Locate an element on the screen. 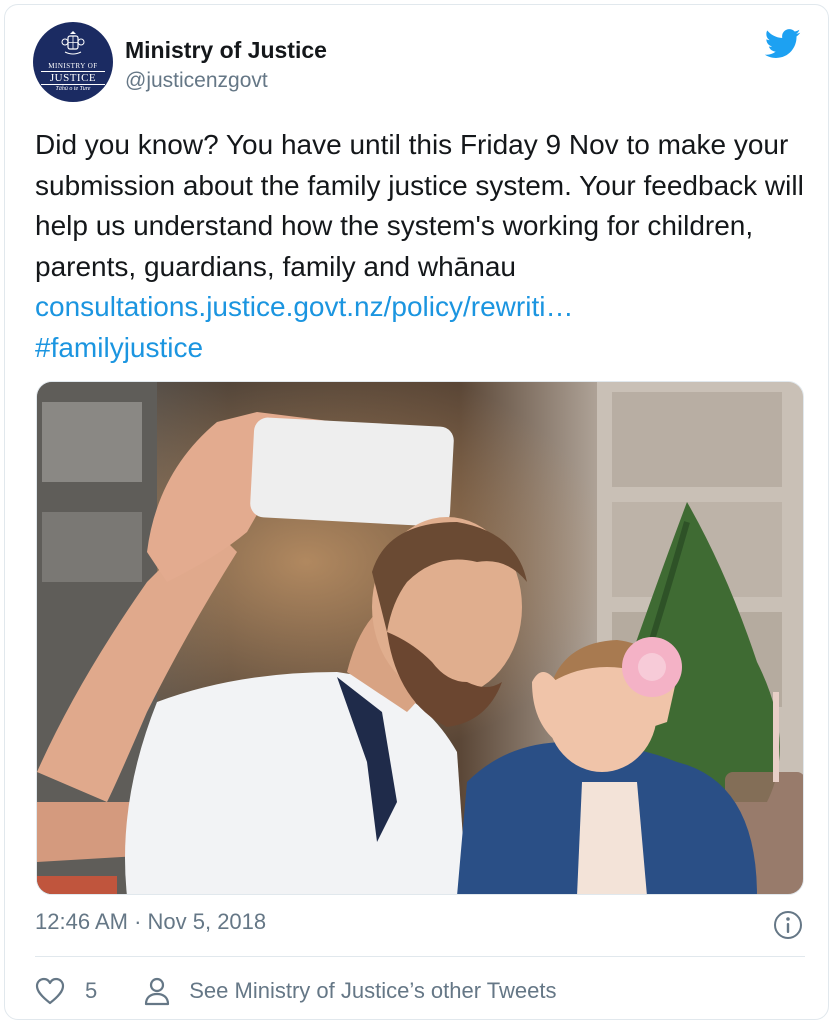 This screenshot has height=1024, width=833. heart-icon is located at coordinates (50, 991).